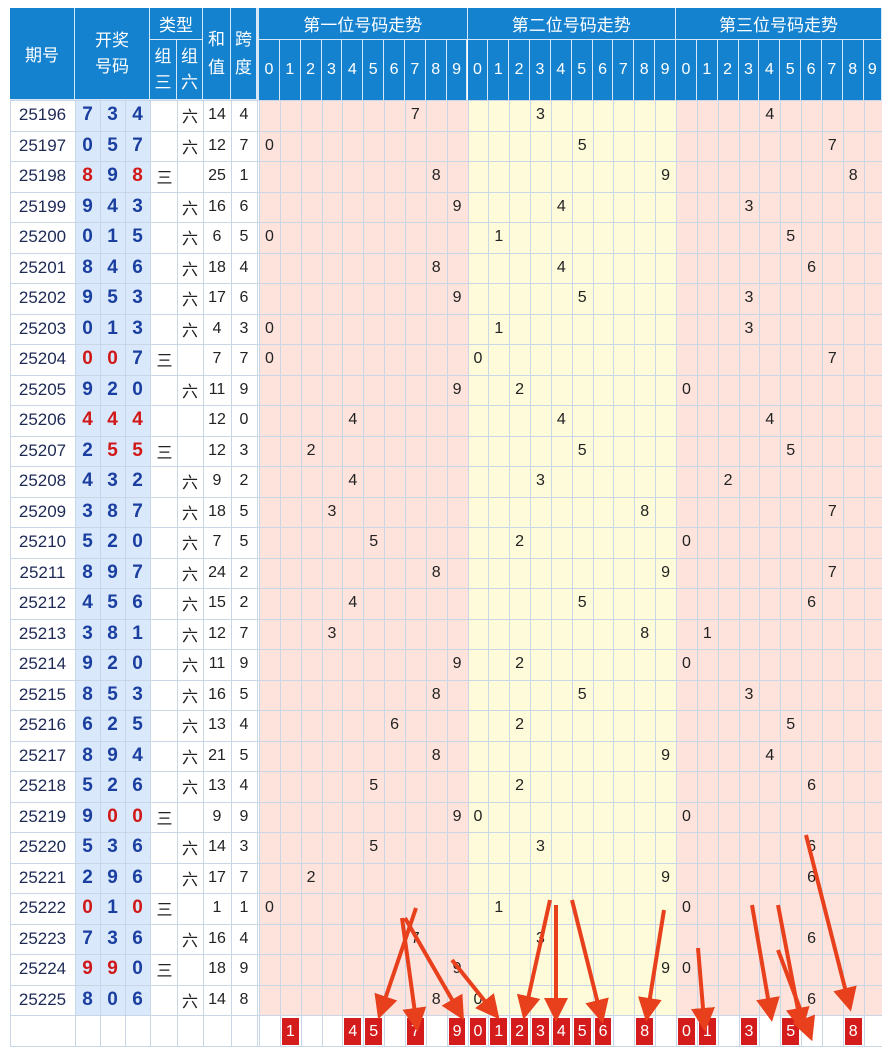 Image resolution: width=882 pixels, height=1059 pixels. Describe the element at coordinates (749, 1031) in the screenshot. I see `selected-digit-badge-pos3: 3` at that location.